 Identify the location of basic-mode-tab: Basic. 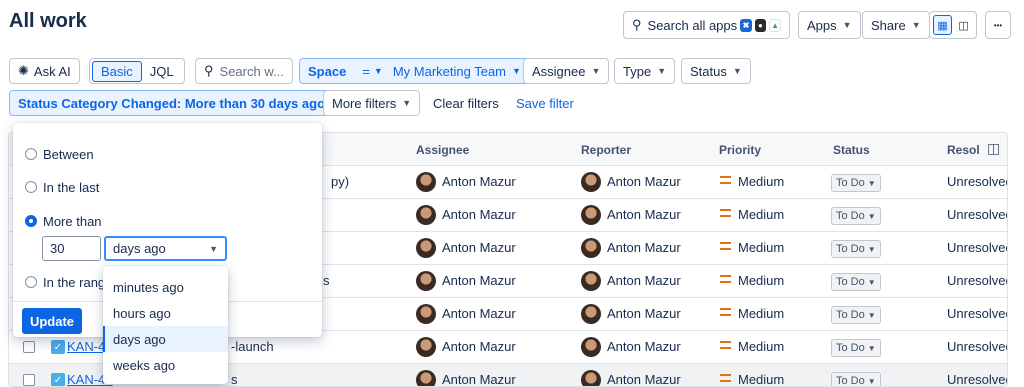
(117, 71).